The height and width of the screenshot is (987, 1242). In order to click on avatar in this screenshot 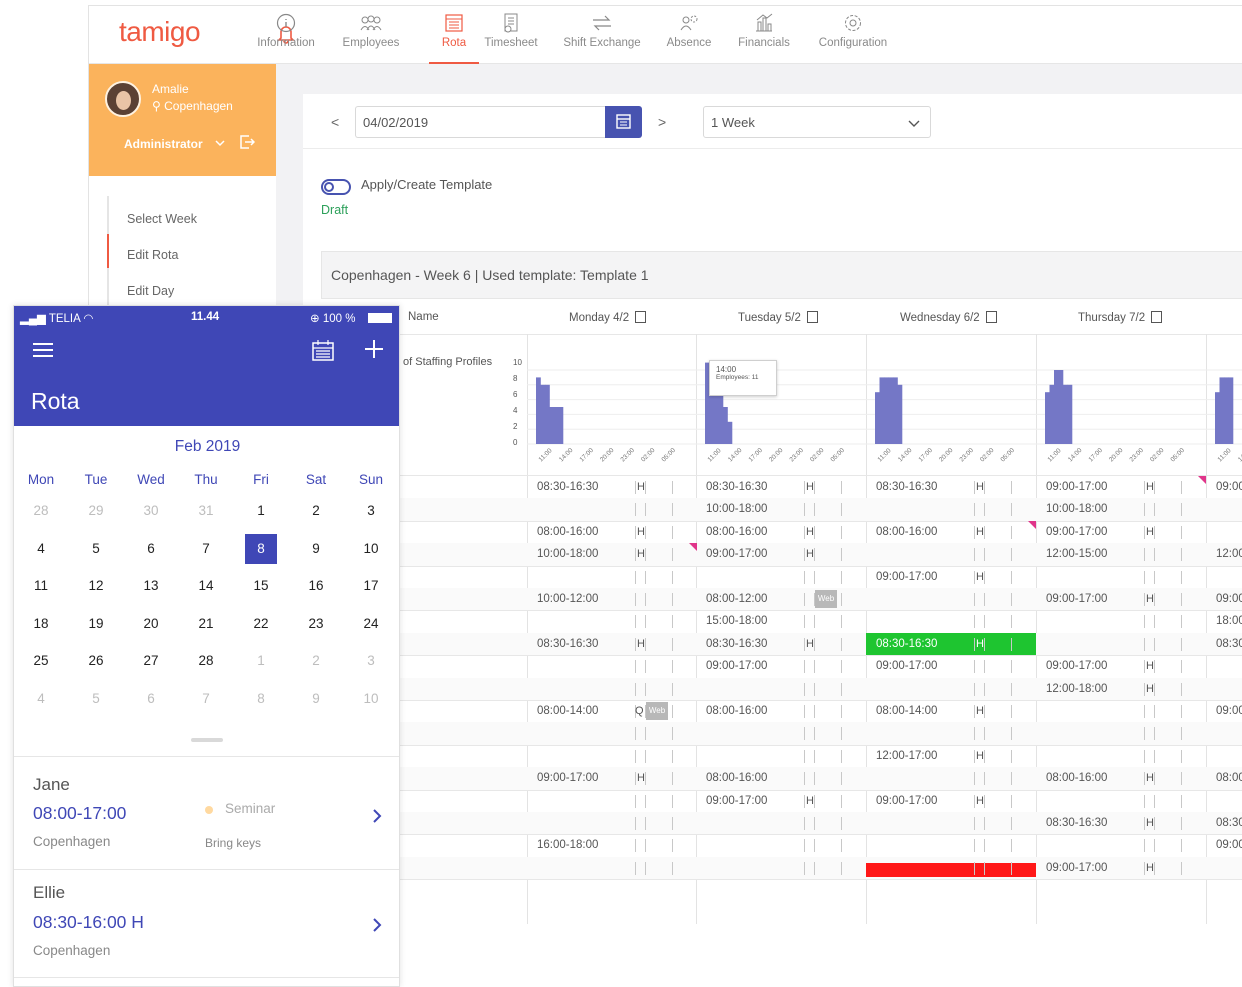, I will do `click(123, 99)`.